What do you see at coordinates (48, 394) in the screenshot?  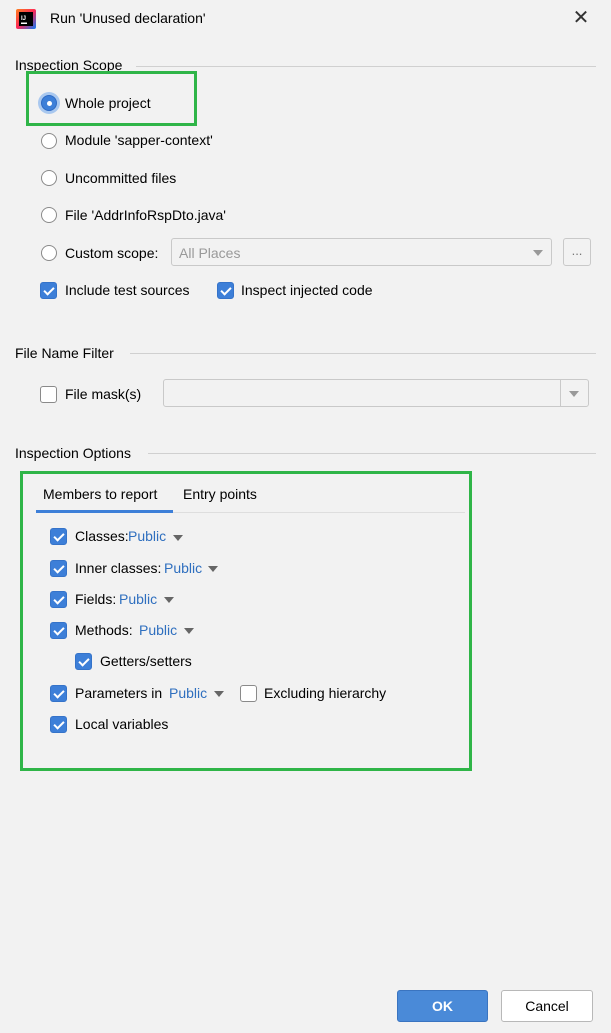 I see `file-mask-checkbox` at bounding box center [48, 394].